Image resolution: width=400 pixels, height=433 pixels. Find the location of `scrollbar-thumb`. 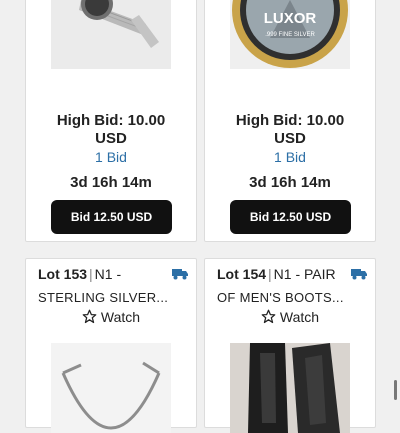

scrollbar-thumb is located at coordinates (395, 390).